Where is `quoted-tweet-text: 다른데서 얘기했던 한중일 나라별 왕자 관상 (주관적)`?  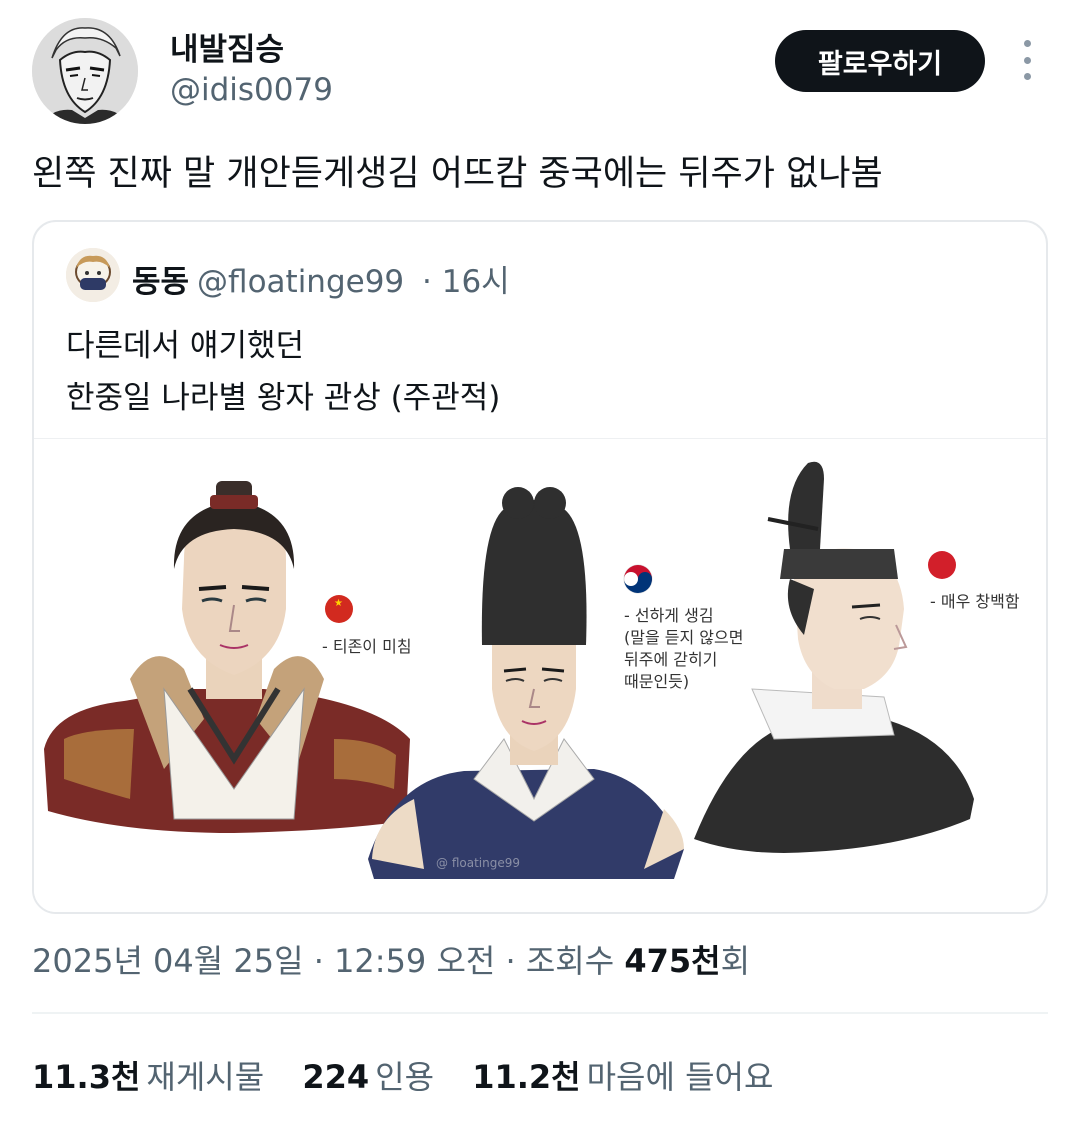
quoted-tweet-text: 다른데서 얘기했던 한중일 나라별 왕자 관상 (주관적) is located at coordinates (283, 372).